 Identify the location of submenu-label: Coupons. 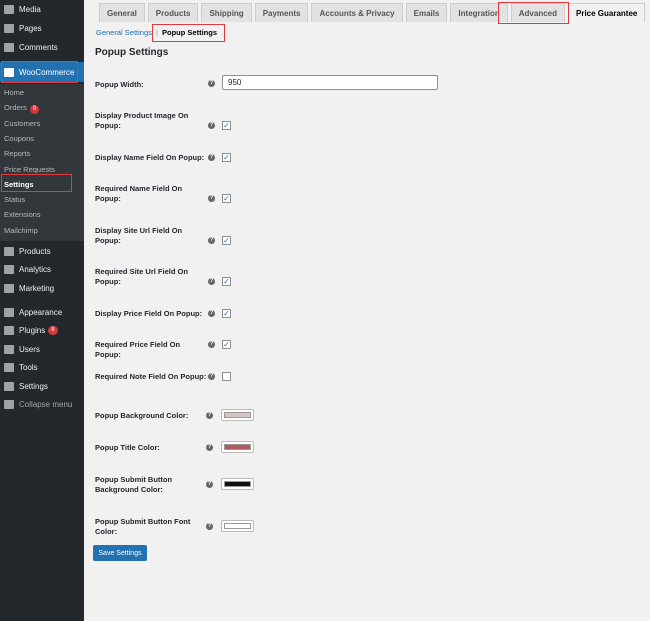
(19, 138).